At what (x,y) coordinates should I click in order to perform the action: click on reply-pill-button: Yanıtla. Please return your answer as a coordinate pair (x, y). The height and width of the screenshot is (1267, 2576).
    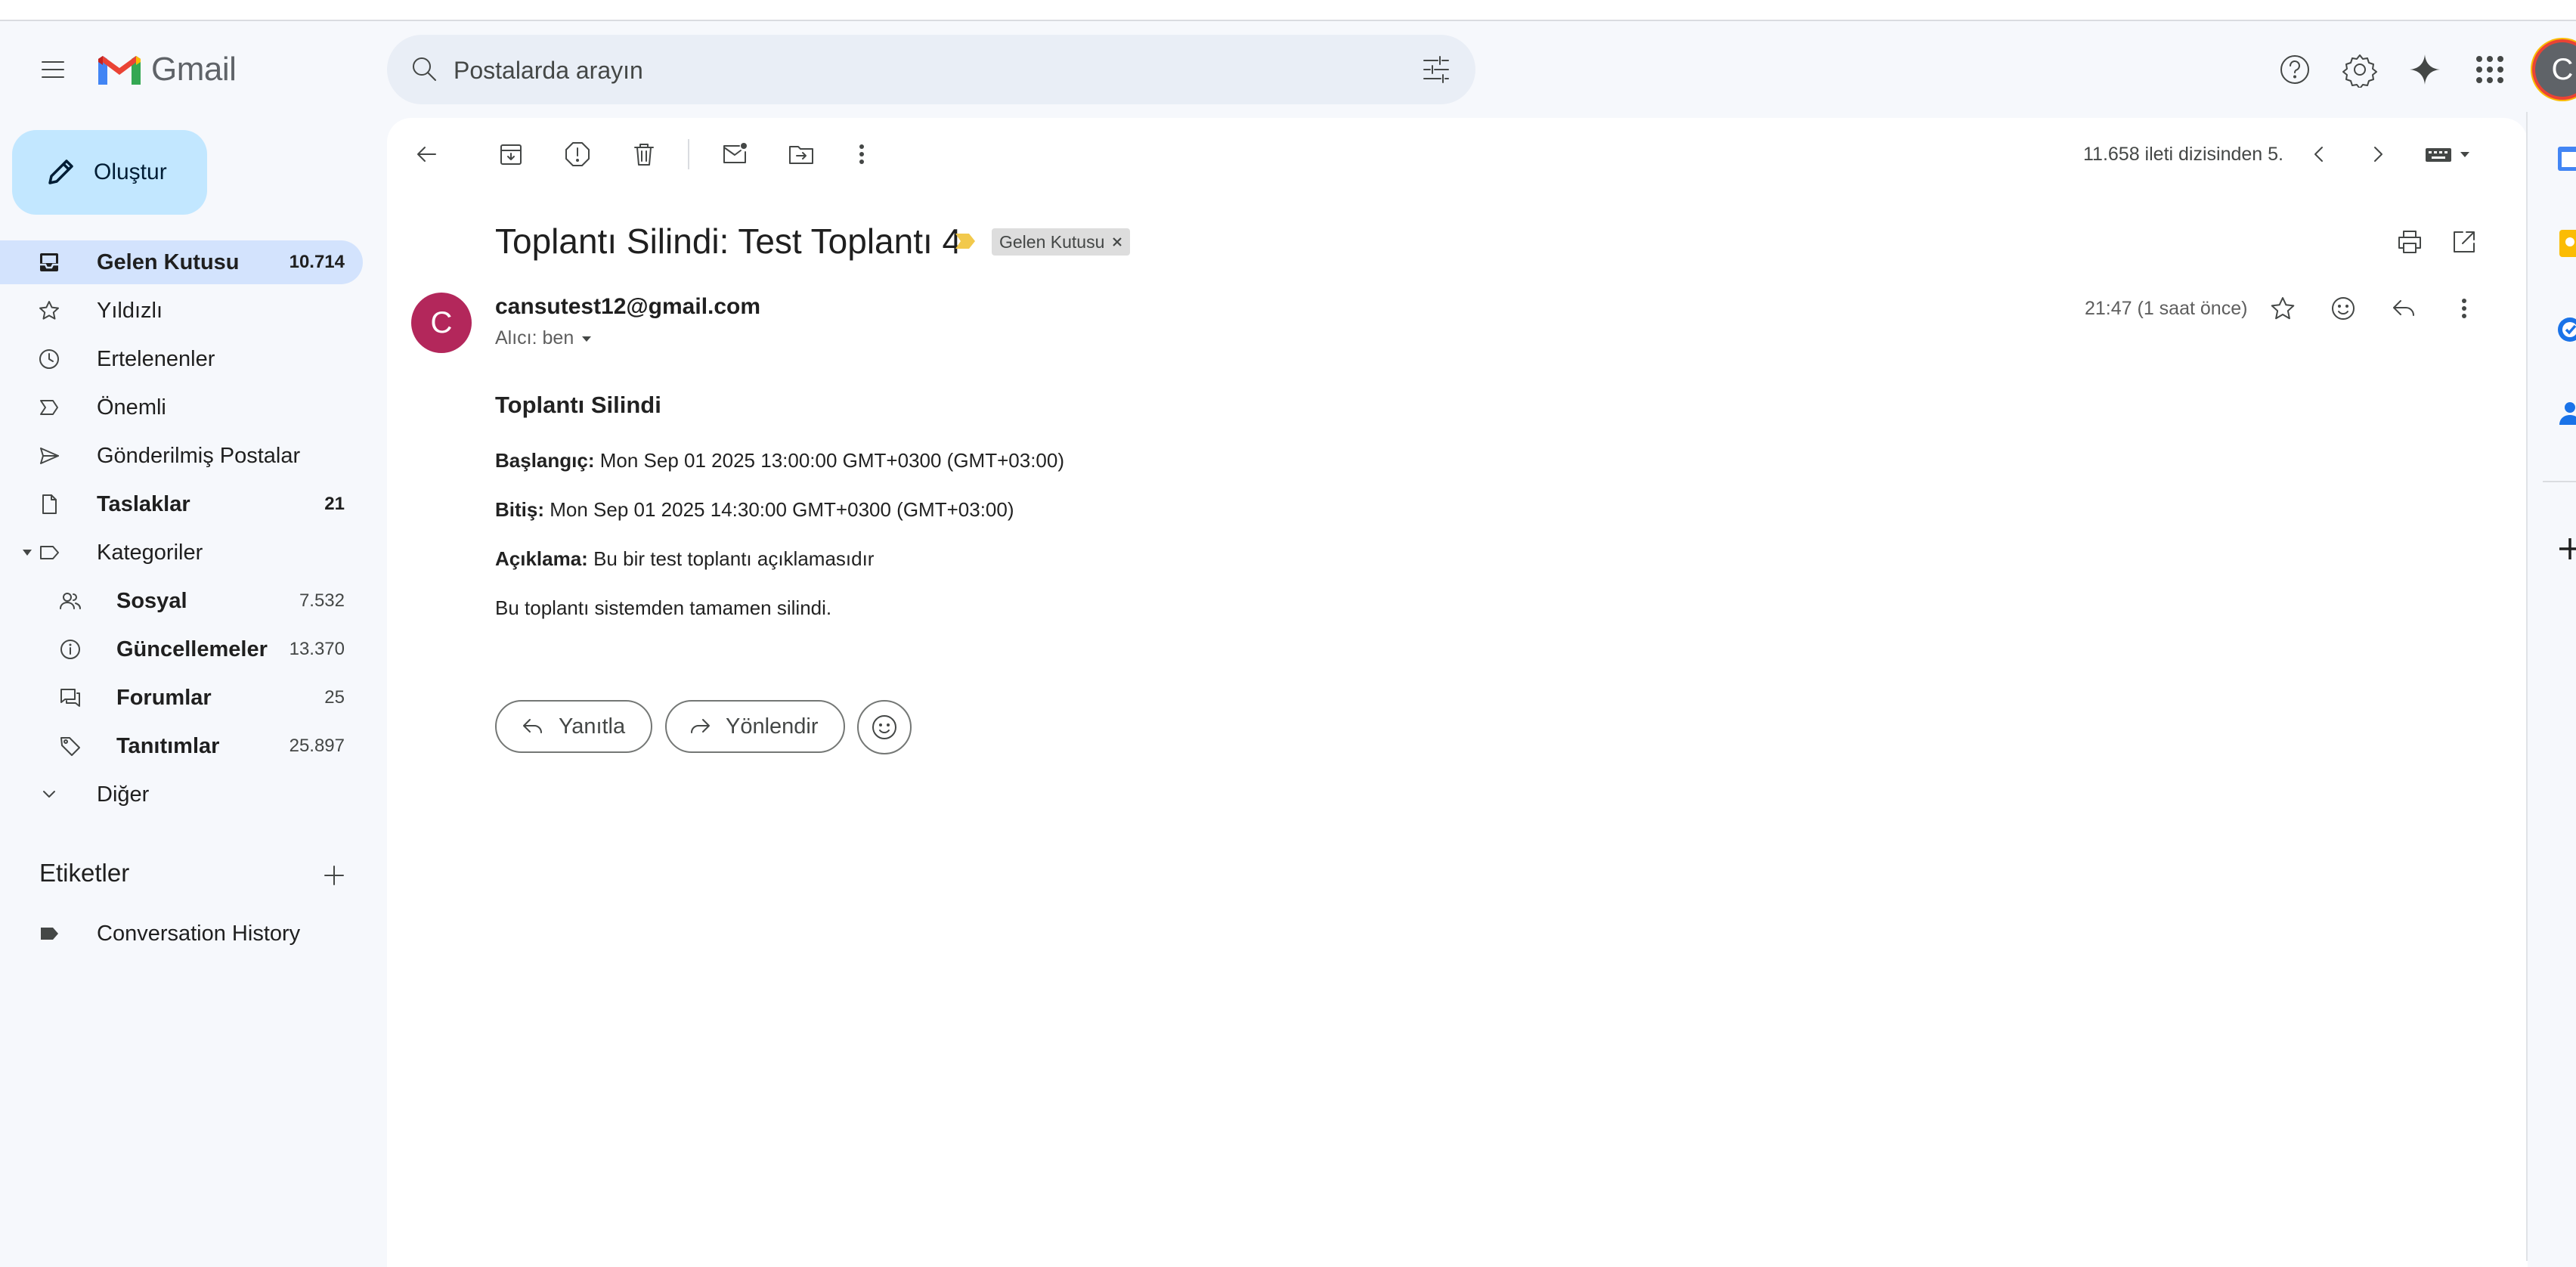
    Looking at the image, I should click on (573, 726).